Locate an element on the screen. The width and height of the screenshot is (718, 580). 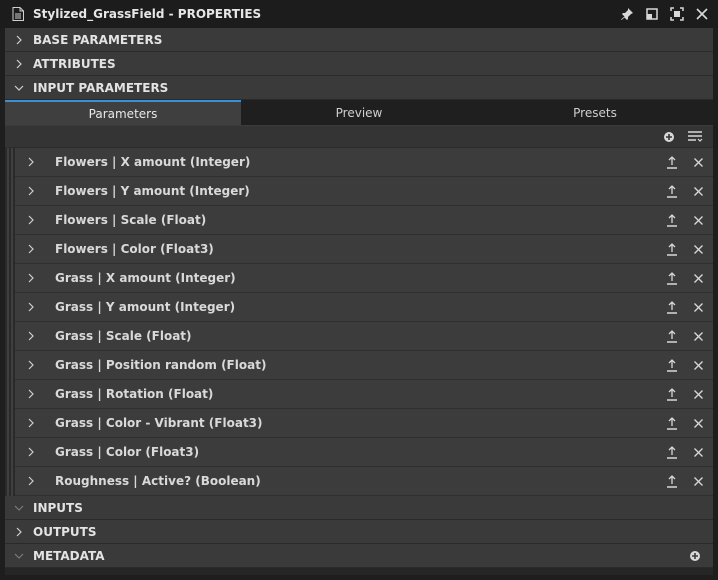
window-title: Stylized_GrassField - PROPERTIES is located at coordinates (147, 14).